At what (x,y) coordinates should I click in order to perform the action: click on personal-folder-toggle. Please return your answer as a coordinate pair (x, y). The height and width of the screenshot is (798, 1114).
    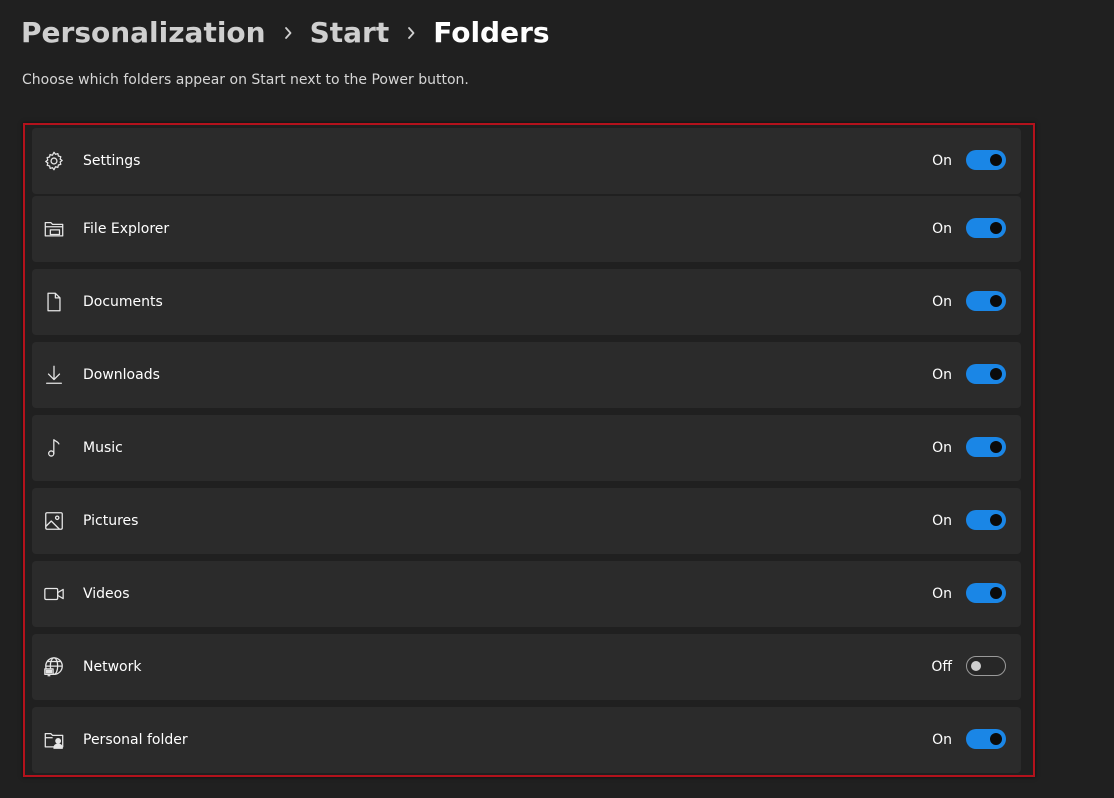
    Looking at the image, I should click on (986, 739).